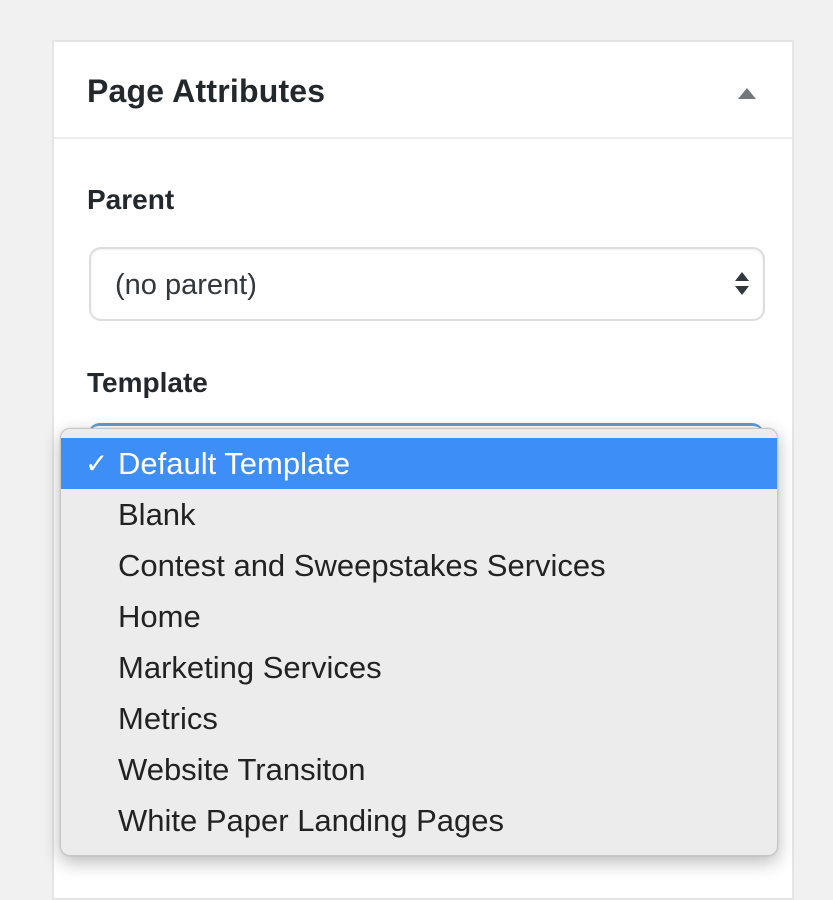 The height and width of the screenshot is (900, 833). I want to click on parent-select: (no parent), so click(427, 284).